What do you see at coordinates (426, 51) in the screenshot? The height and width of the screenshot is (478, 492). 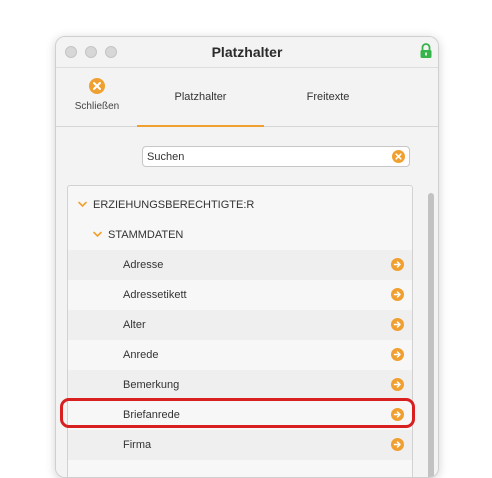 I see `lock-icon` at bounding box center [426, 51].